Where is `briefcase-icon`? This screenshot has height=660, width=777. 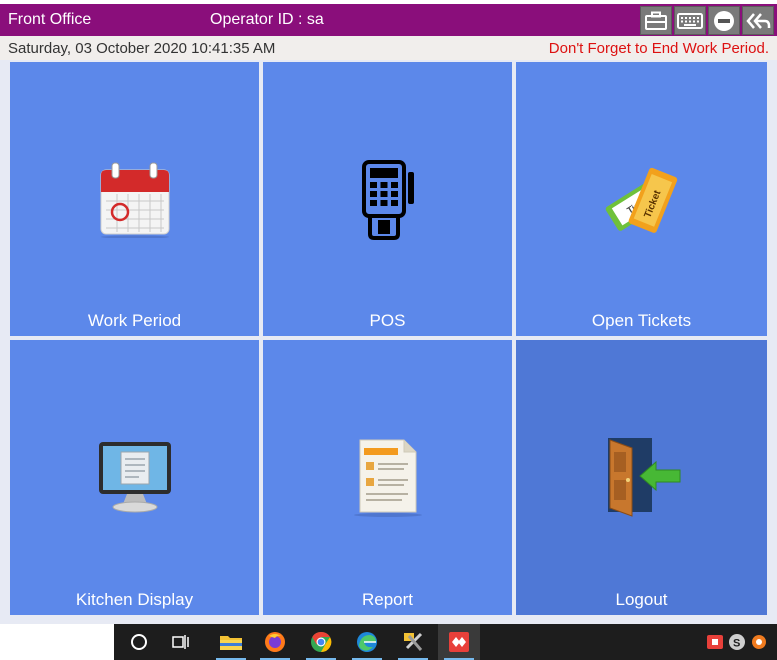
briefcase-icon is located at coordinates (656, 20).